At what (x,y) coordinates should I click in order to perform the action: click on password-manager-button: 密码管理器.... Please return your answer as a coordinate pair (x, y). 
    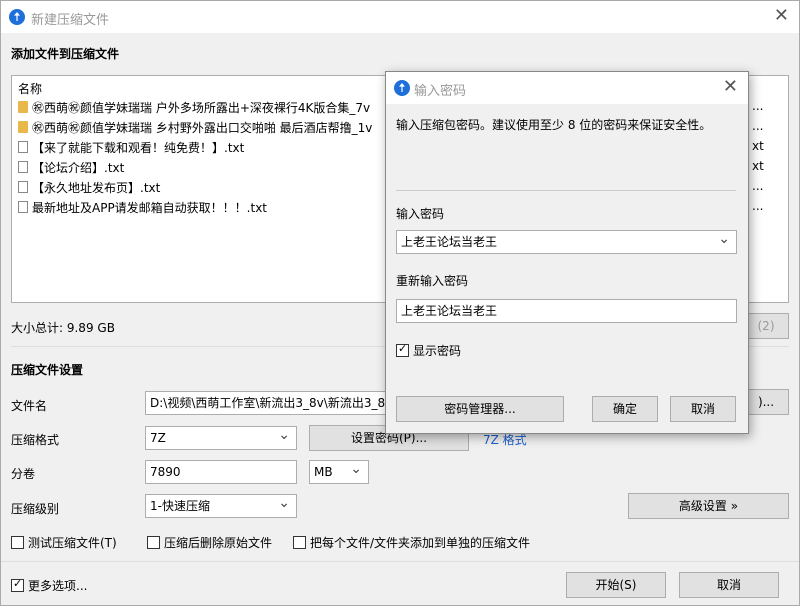
    Looking at the image, I should click on (480, 409).